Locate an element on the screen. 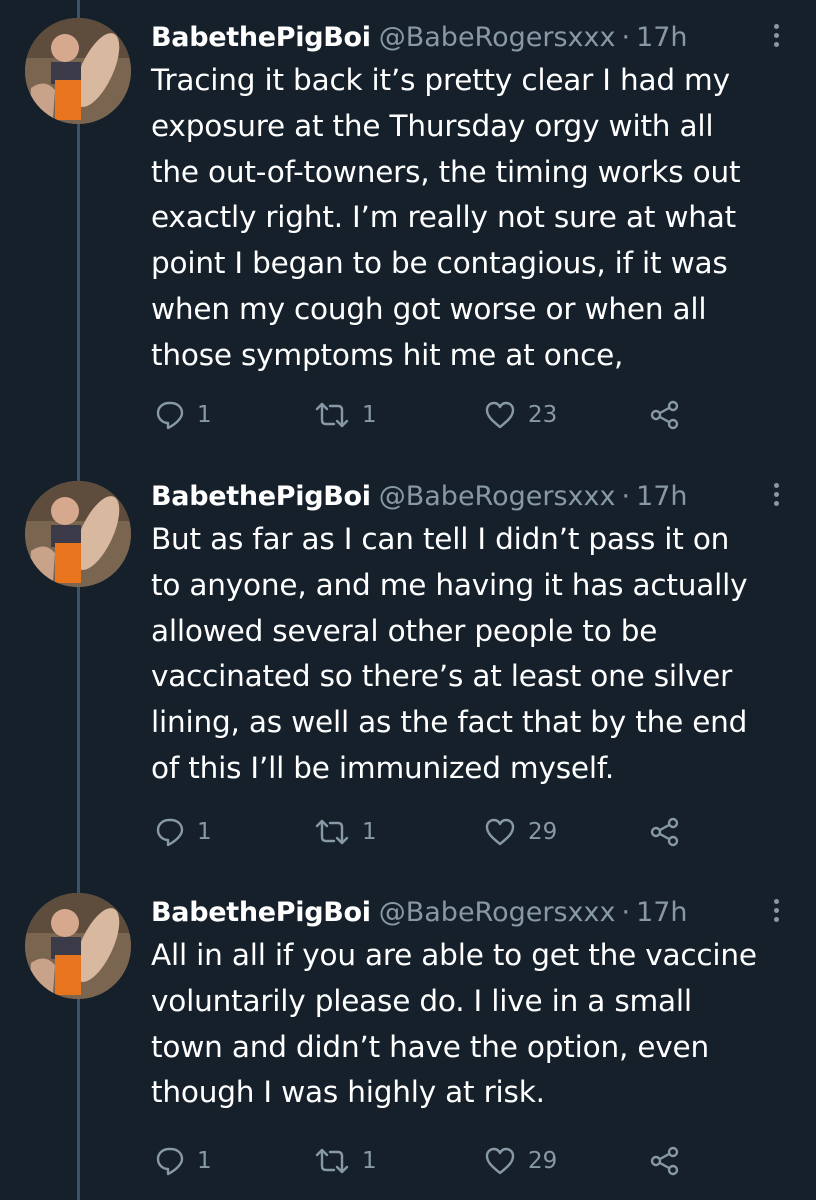  tweet-text-line: allowed several other people to be is located at coordinates (404, 630).